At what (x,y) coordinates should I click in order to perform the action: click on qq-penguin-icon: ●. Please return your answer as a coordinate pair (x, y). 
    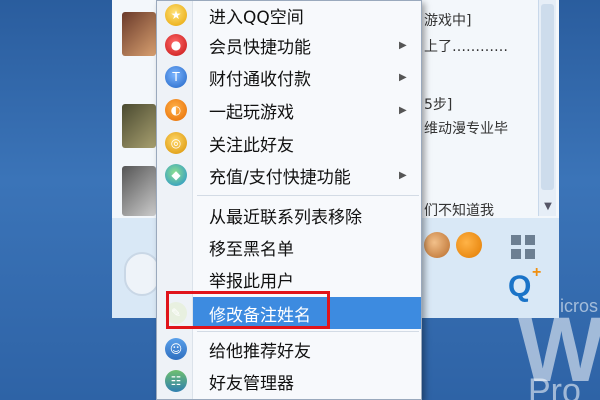
    Looking at the image, I should click on (176, 45).